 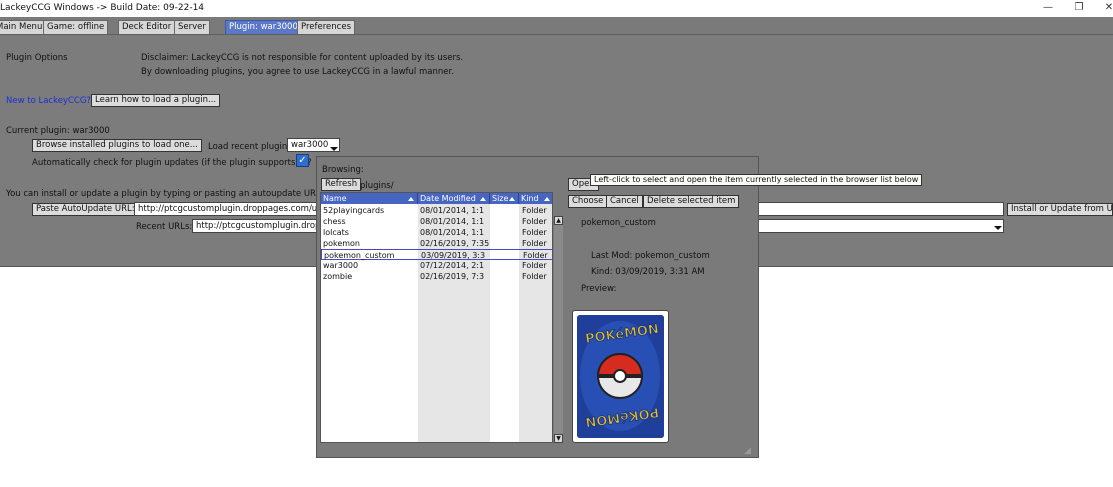 I want to click on browsing-label: Browsing:, so click(x=343, y=170).